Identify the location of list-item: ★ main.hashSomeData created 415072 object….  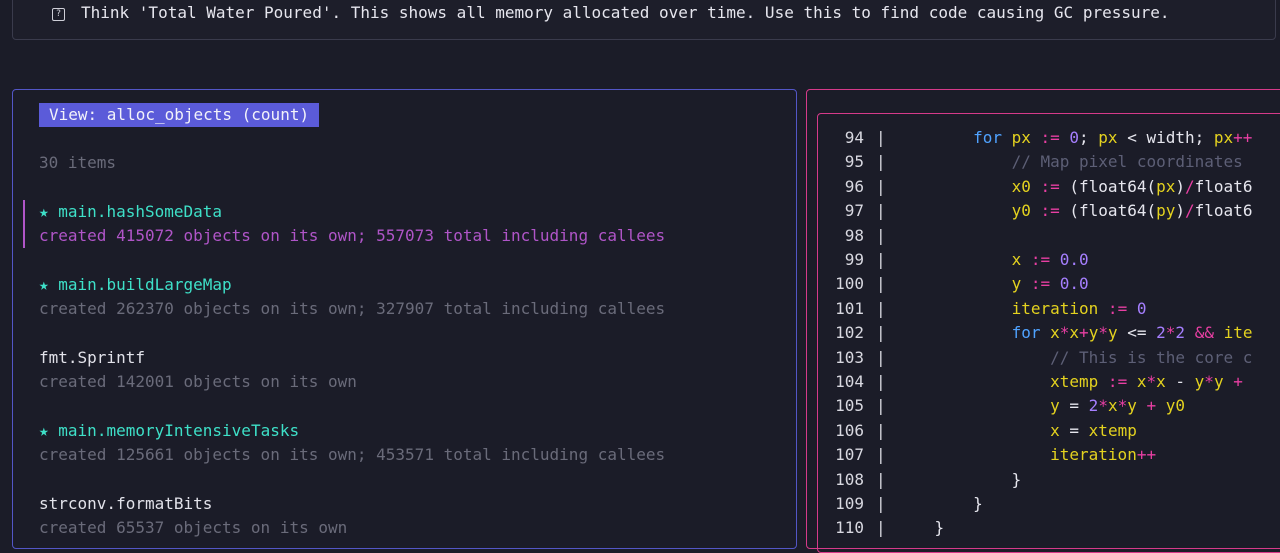
(344, 224).